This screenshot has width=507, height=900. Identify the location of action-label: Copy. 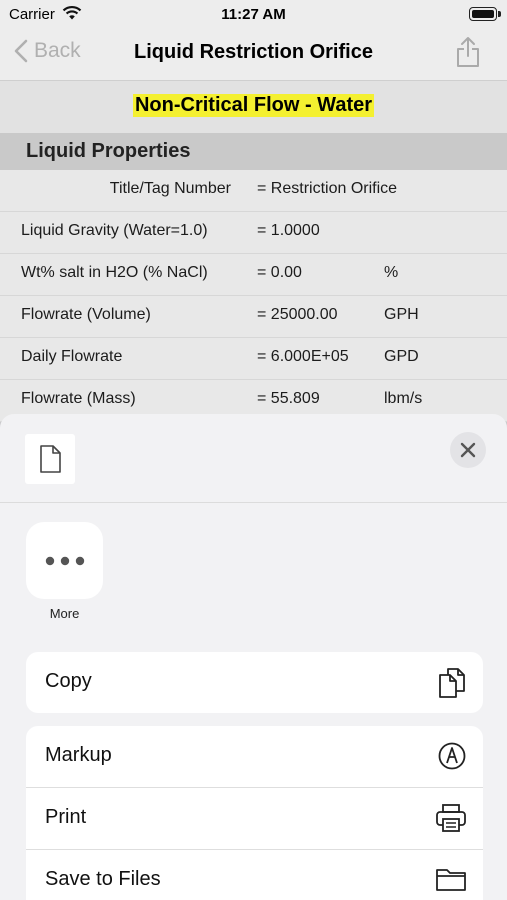
(68, 681).